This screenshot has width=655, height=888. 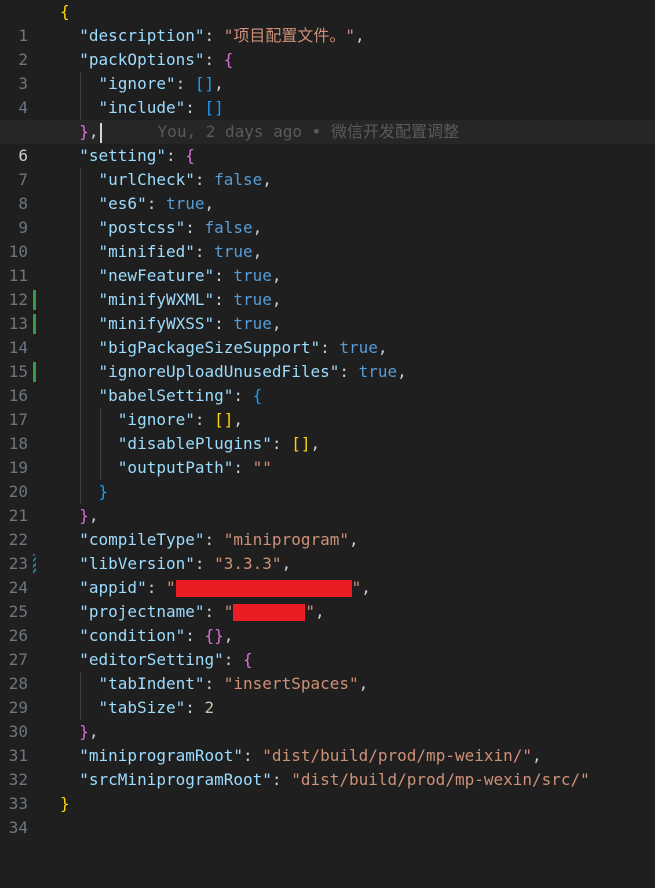 What do you see at coordinates (327, 310) in the screenshot?
I see `code-line: 13 "minifyWXML": true,` at bounding box center [327, 310].